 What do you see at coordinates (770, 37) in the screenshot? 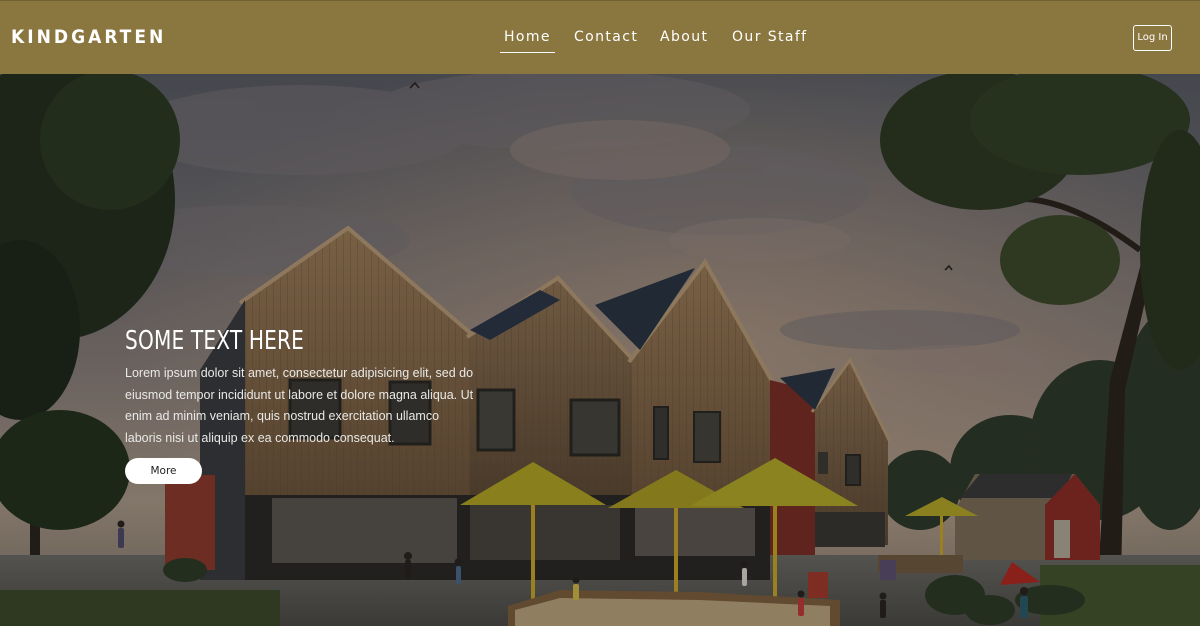
I see `nav-link-our-staff: Our Staff` at bounding box center [770, 37].